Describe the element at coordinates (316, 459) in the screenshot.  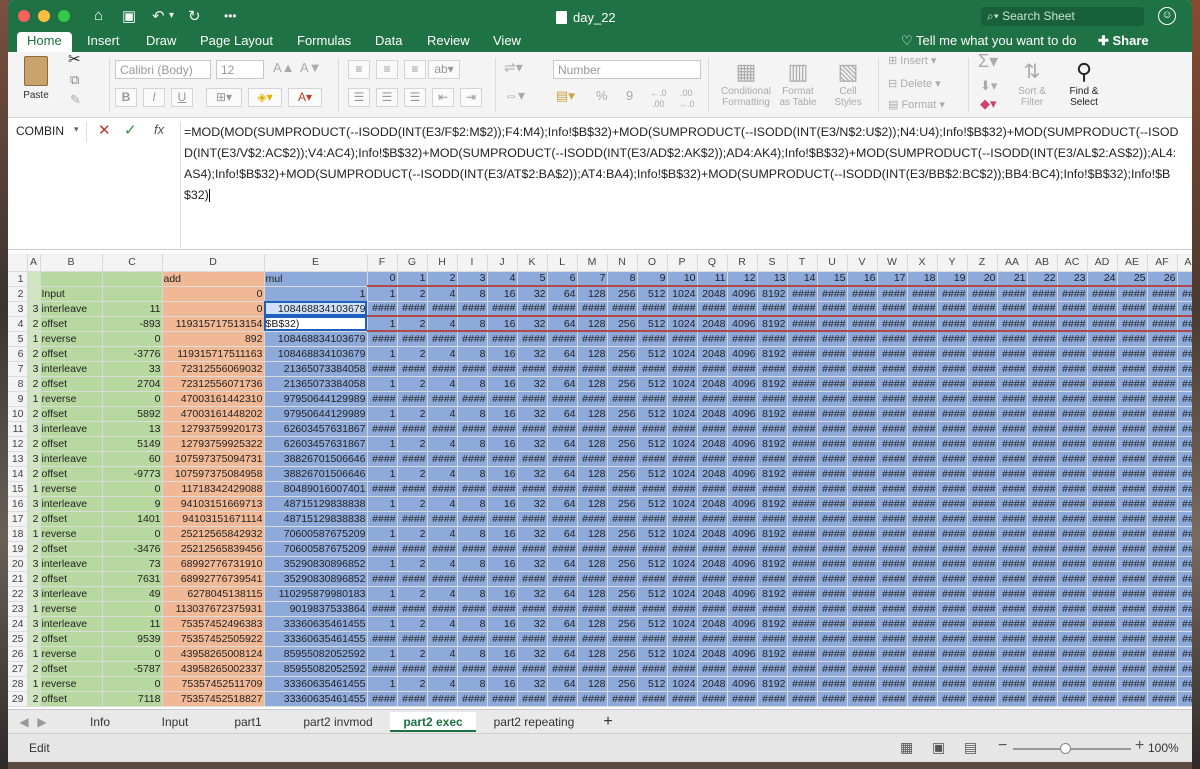
I see `cell: 38826701506646` at that location.